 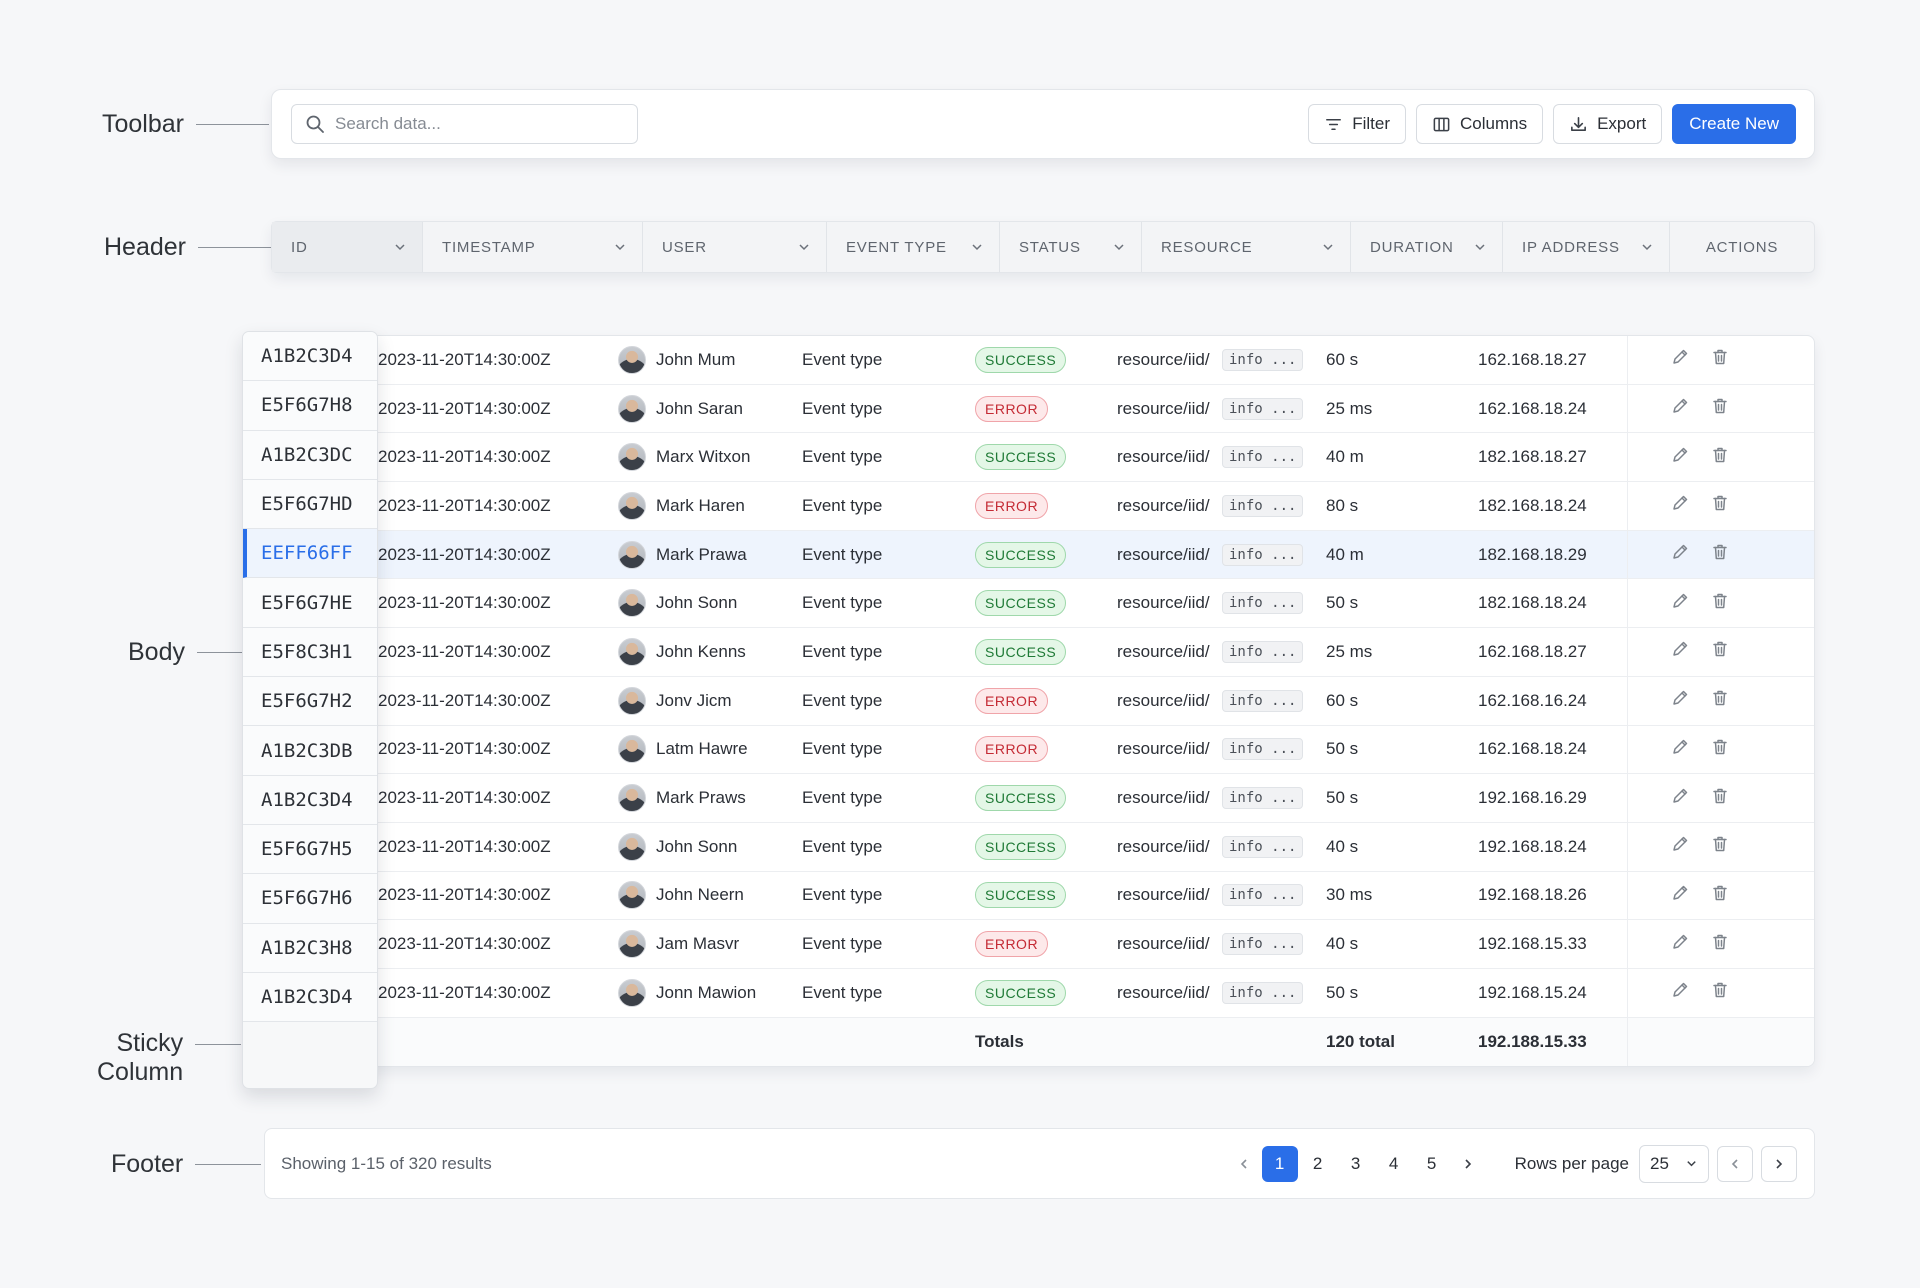 I want to click on create-new-button: Create New, so click(x=1734, y=124).